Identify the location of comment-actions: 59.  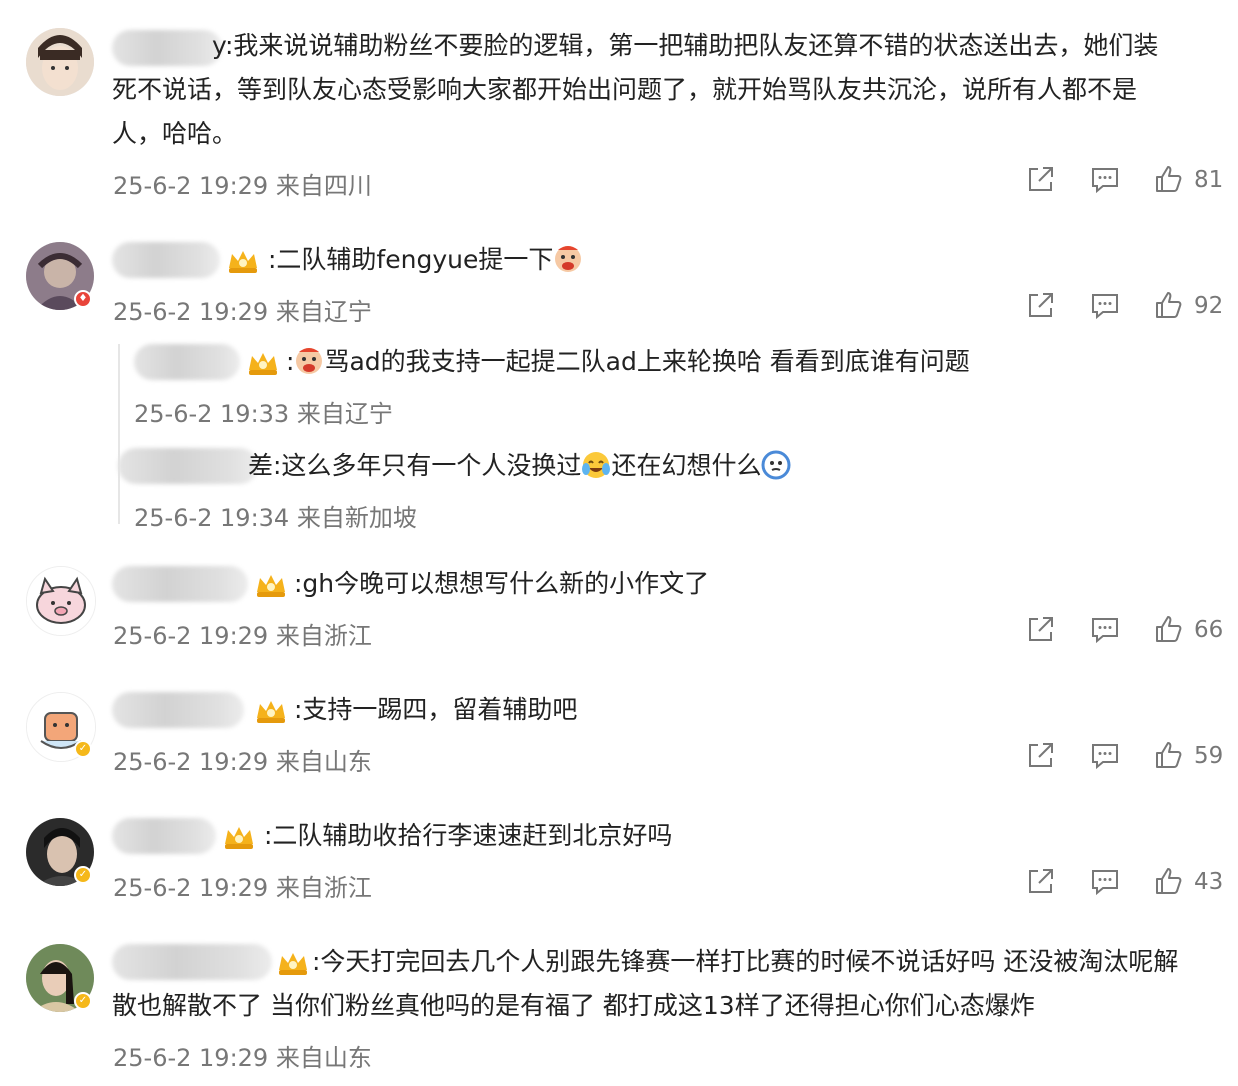
(1118, 756).